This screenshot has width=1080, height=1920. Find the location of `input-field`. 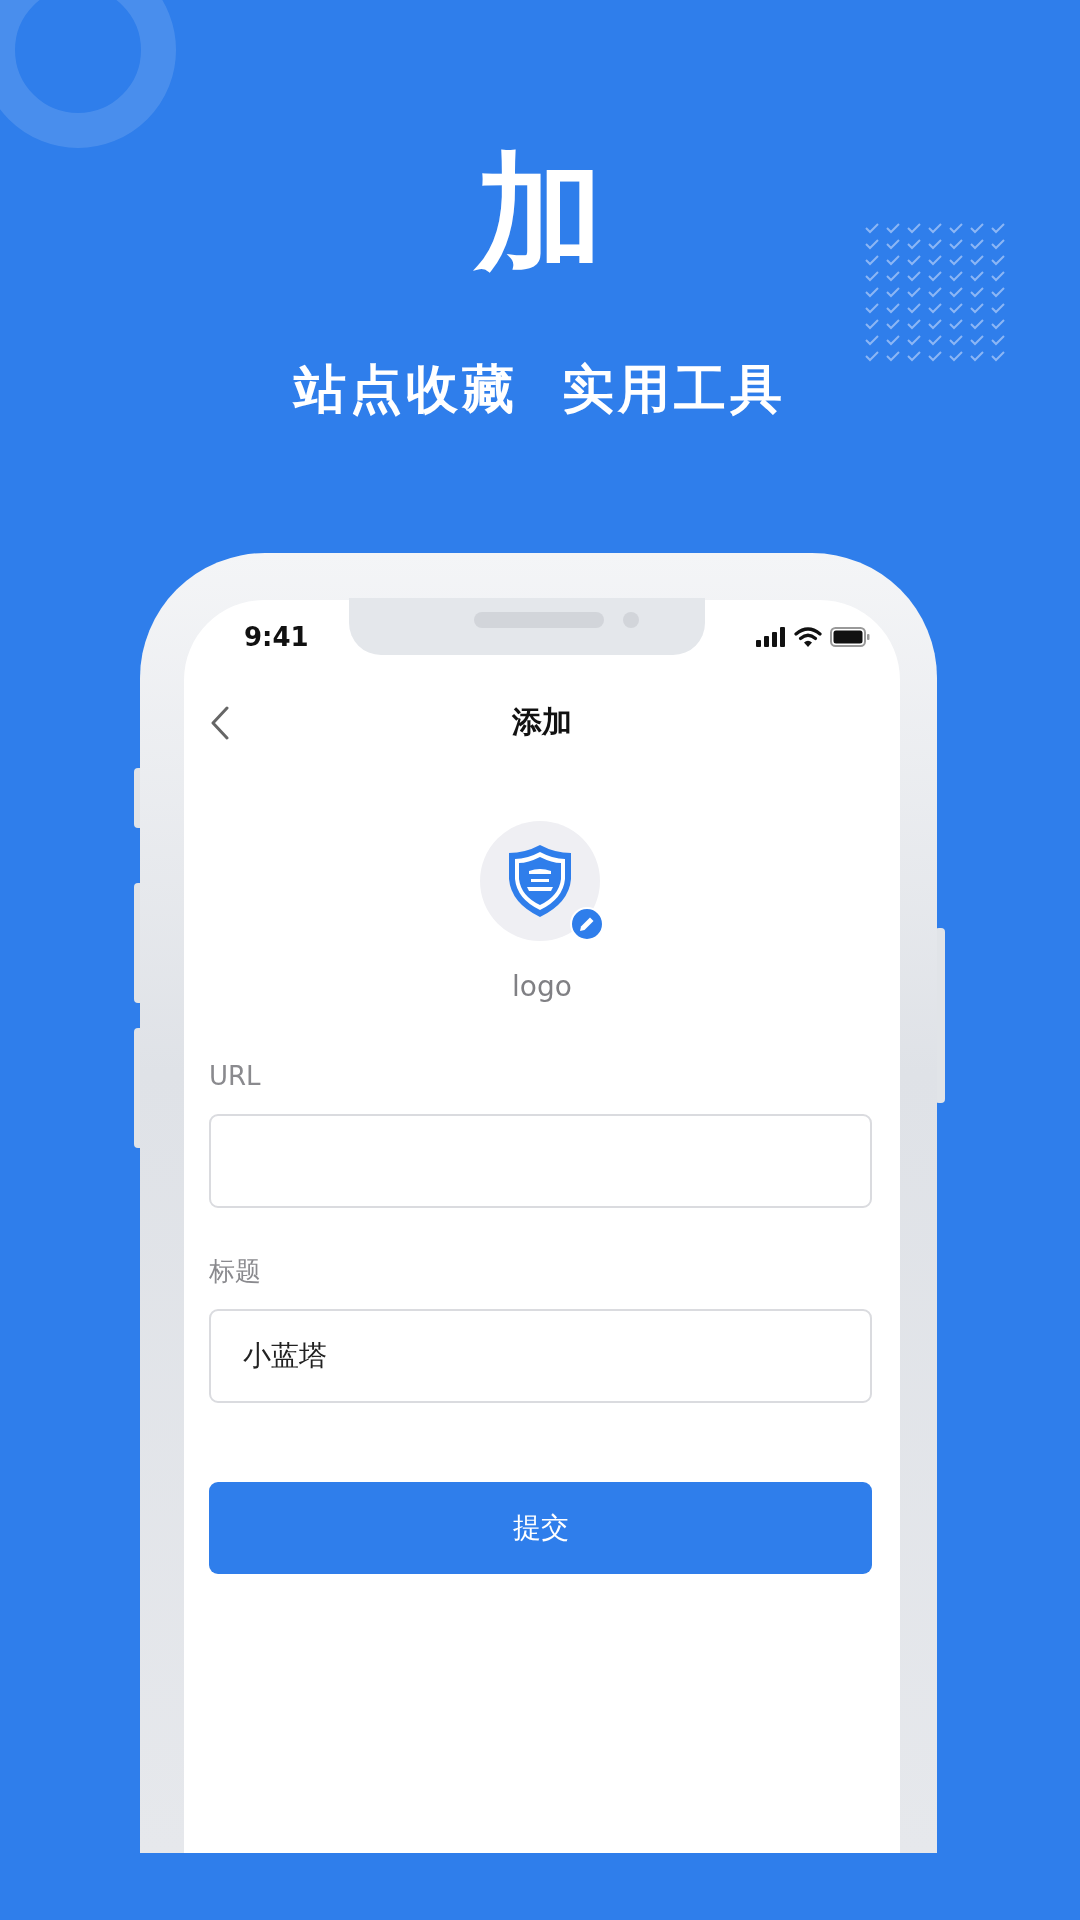

input-field is located at coordinates (540, 1161).